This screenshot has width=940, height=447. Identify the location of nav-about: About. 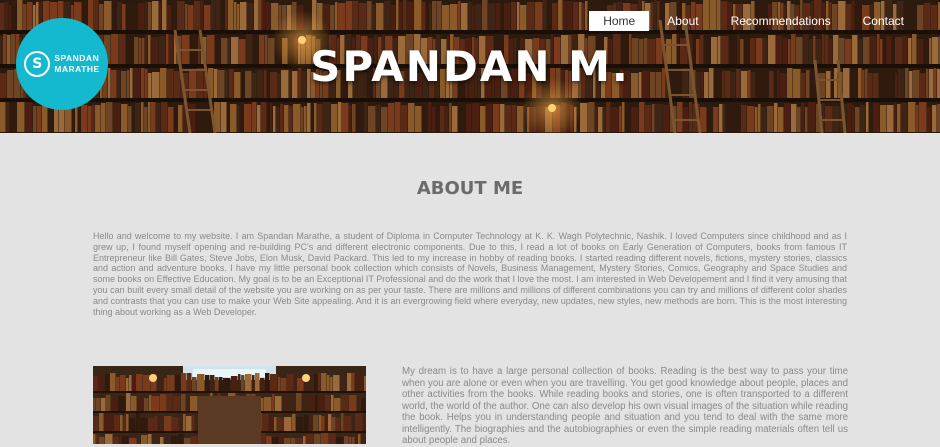
(682, 21).